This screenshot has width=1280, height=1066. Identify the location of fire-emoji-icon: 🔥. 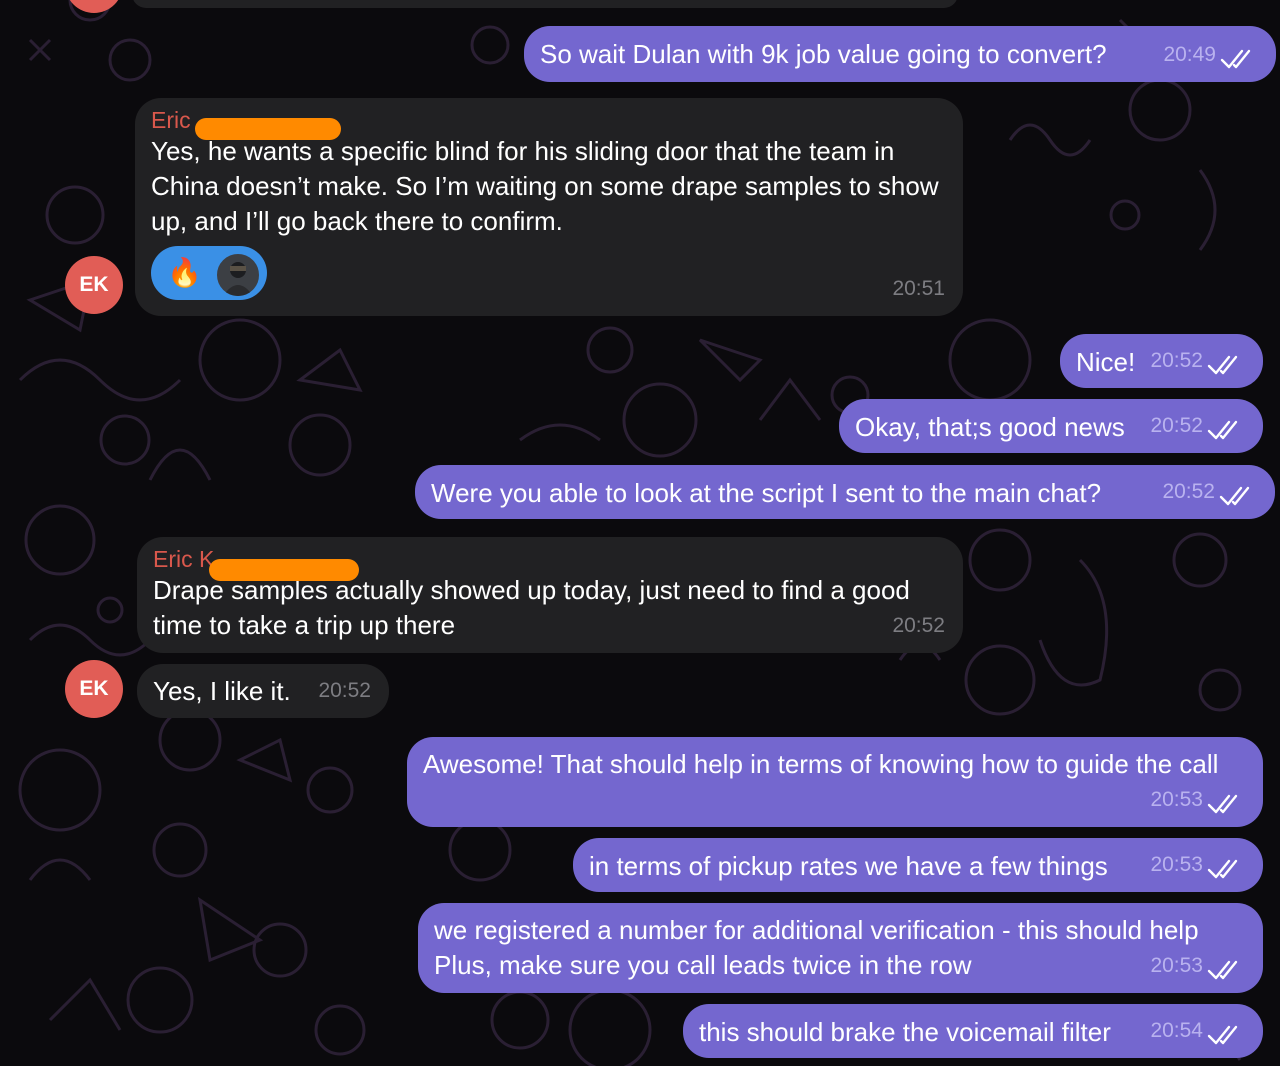
(184, 272).